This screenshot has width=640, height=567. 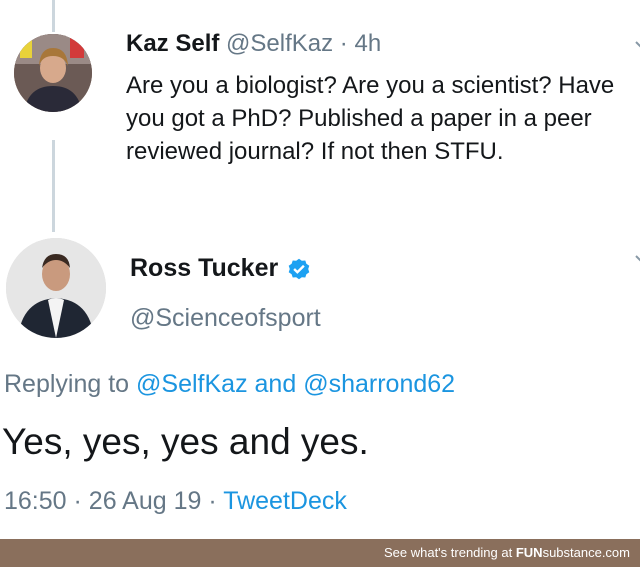 What do you see at coordinates (529, 552) in the screenshot?
I see `footer-brand-fun: FUN` at bounding box center [529, 552].